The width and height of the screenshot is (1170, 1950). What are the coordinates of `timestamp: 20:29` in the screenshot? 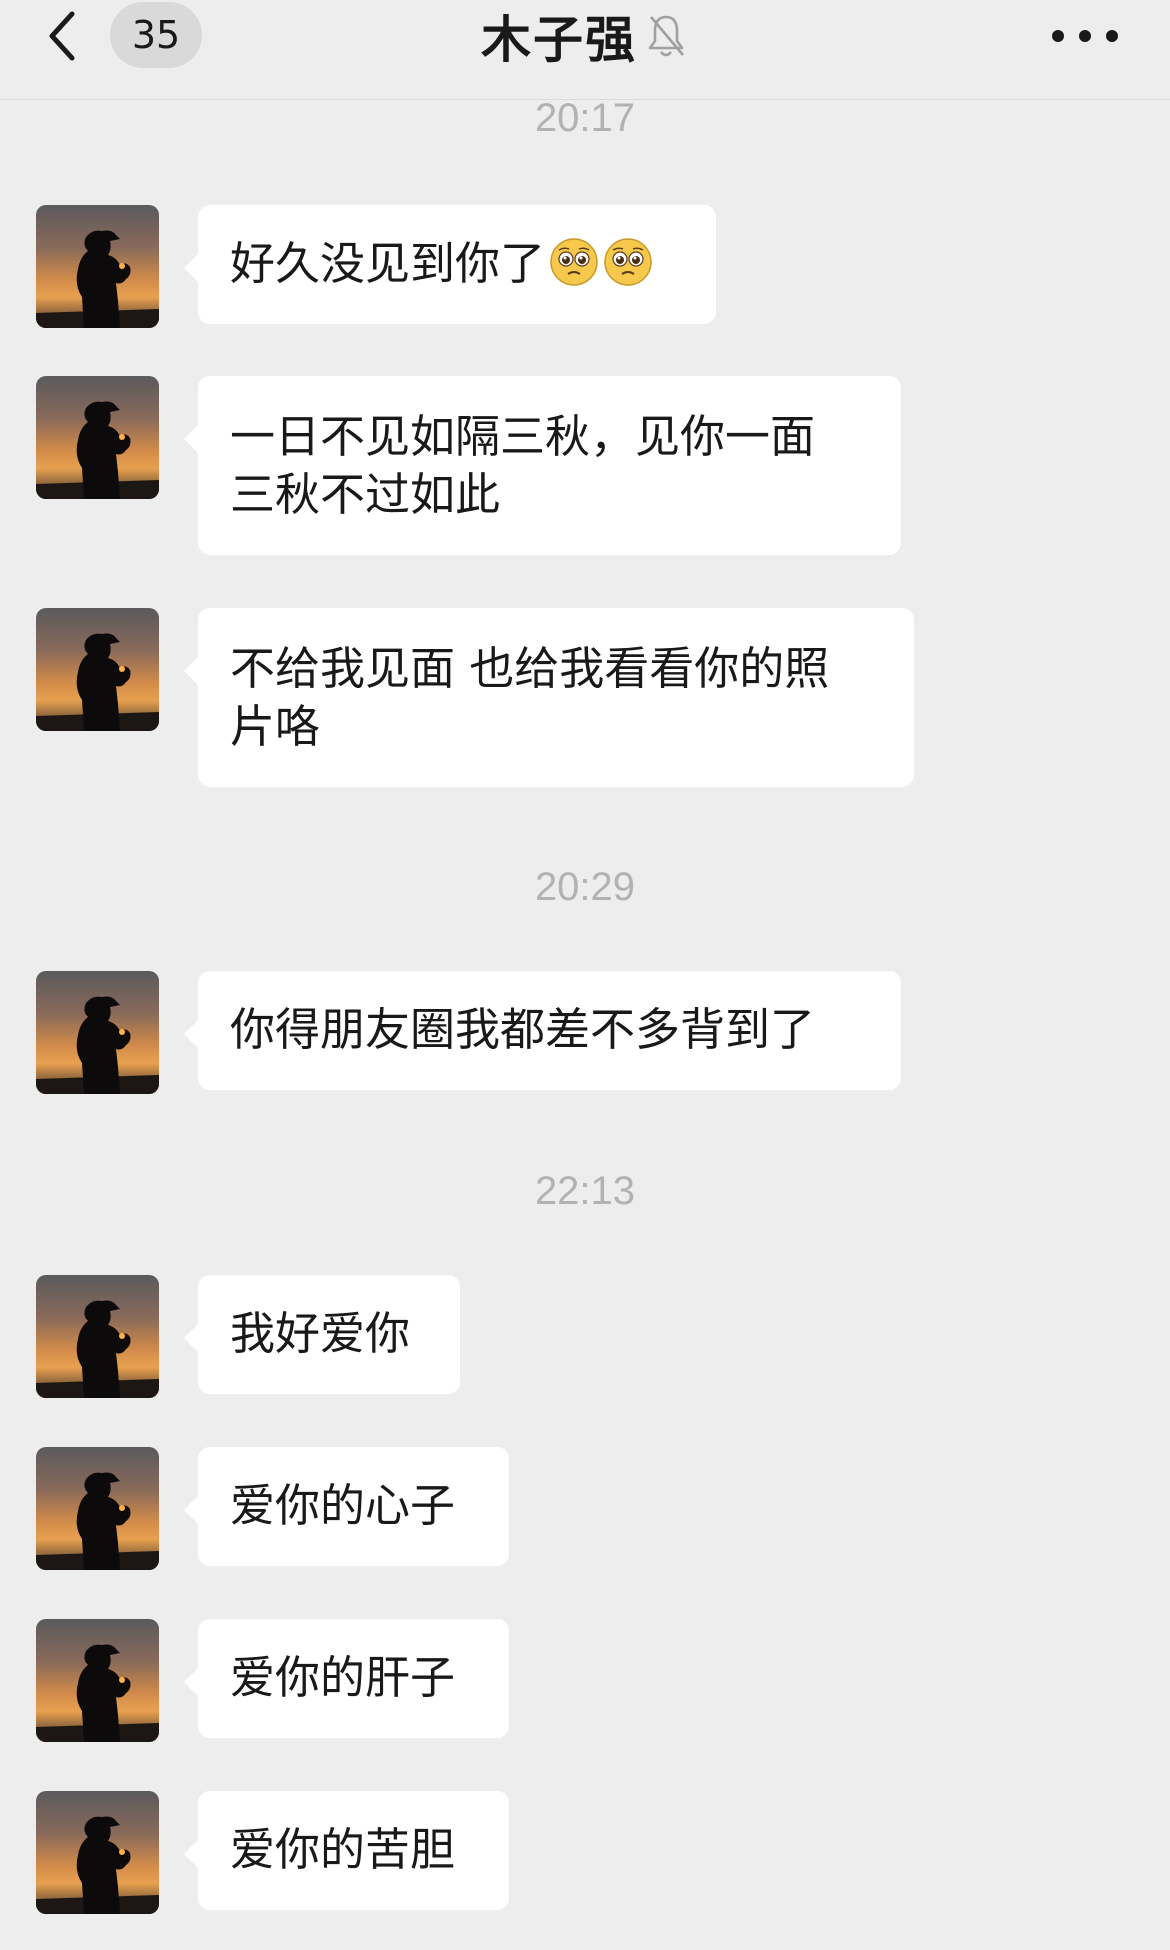 It's located at (585, 887).